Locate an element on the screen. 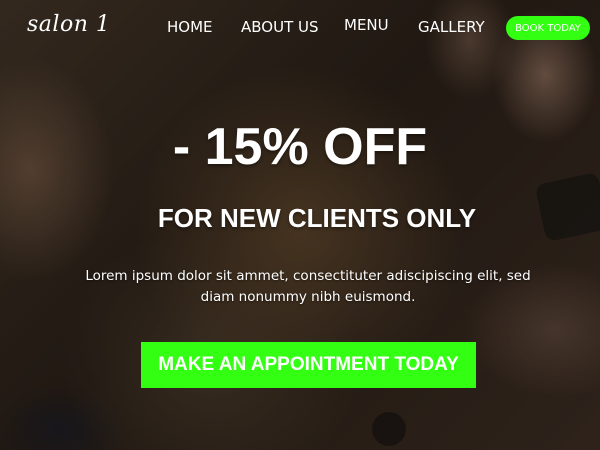  nav-item-menu: MENU is located at coordinates (366, 25).